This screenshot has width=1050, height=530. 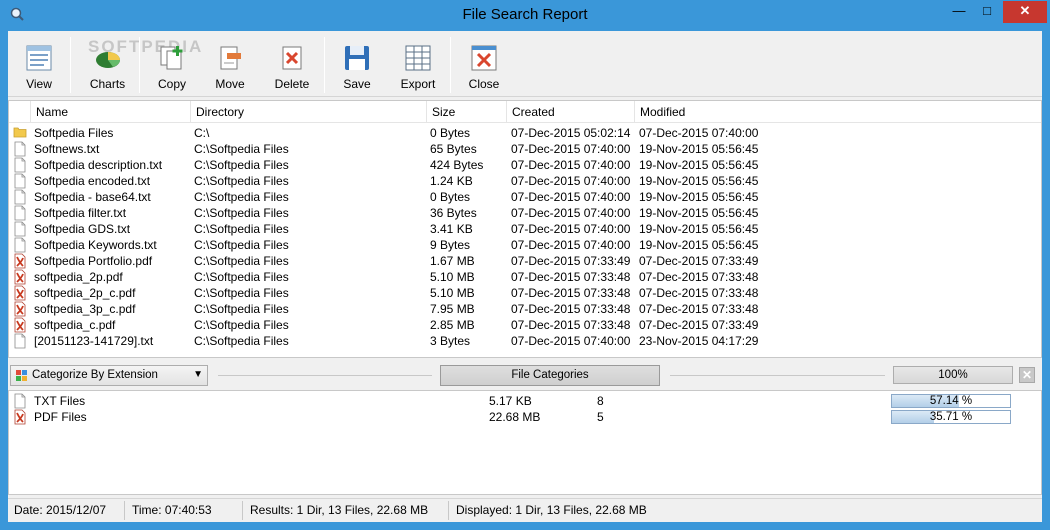 I want to click on header-created: Created, so click(x=571, y=112).